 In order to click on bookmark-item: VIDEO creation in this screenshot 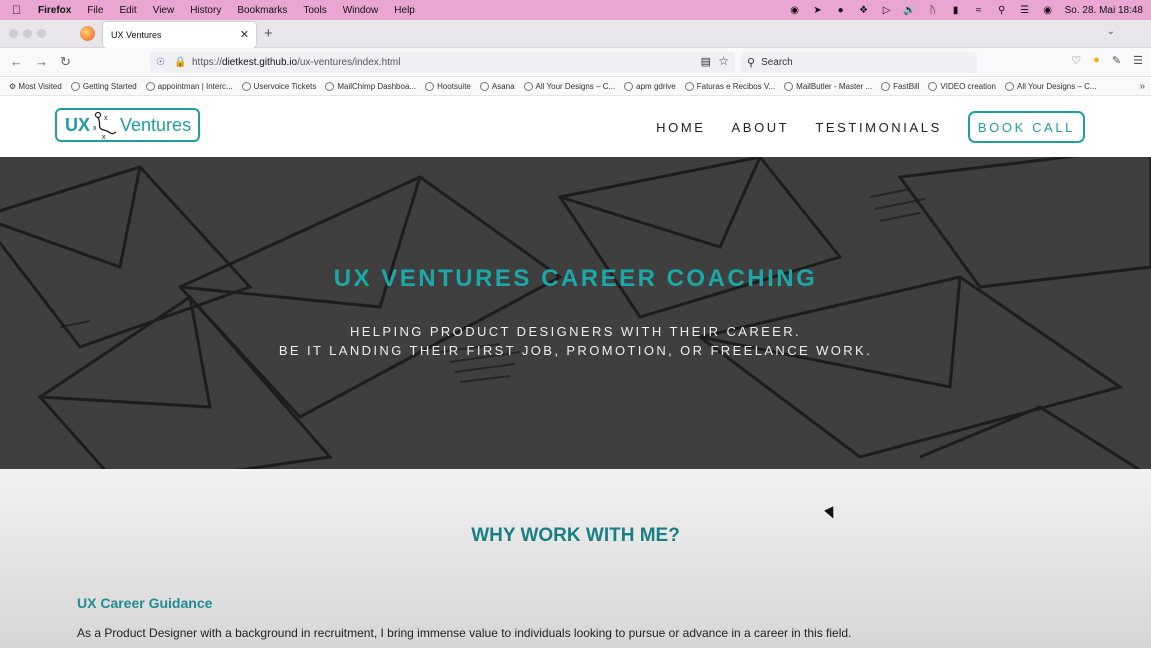, I will do `click(962, 86)`.